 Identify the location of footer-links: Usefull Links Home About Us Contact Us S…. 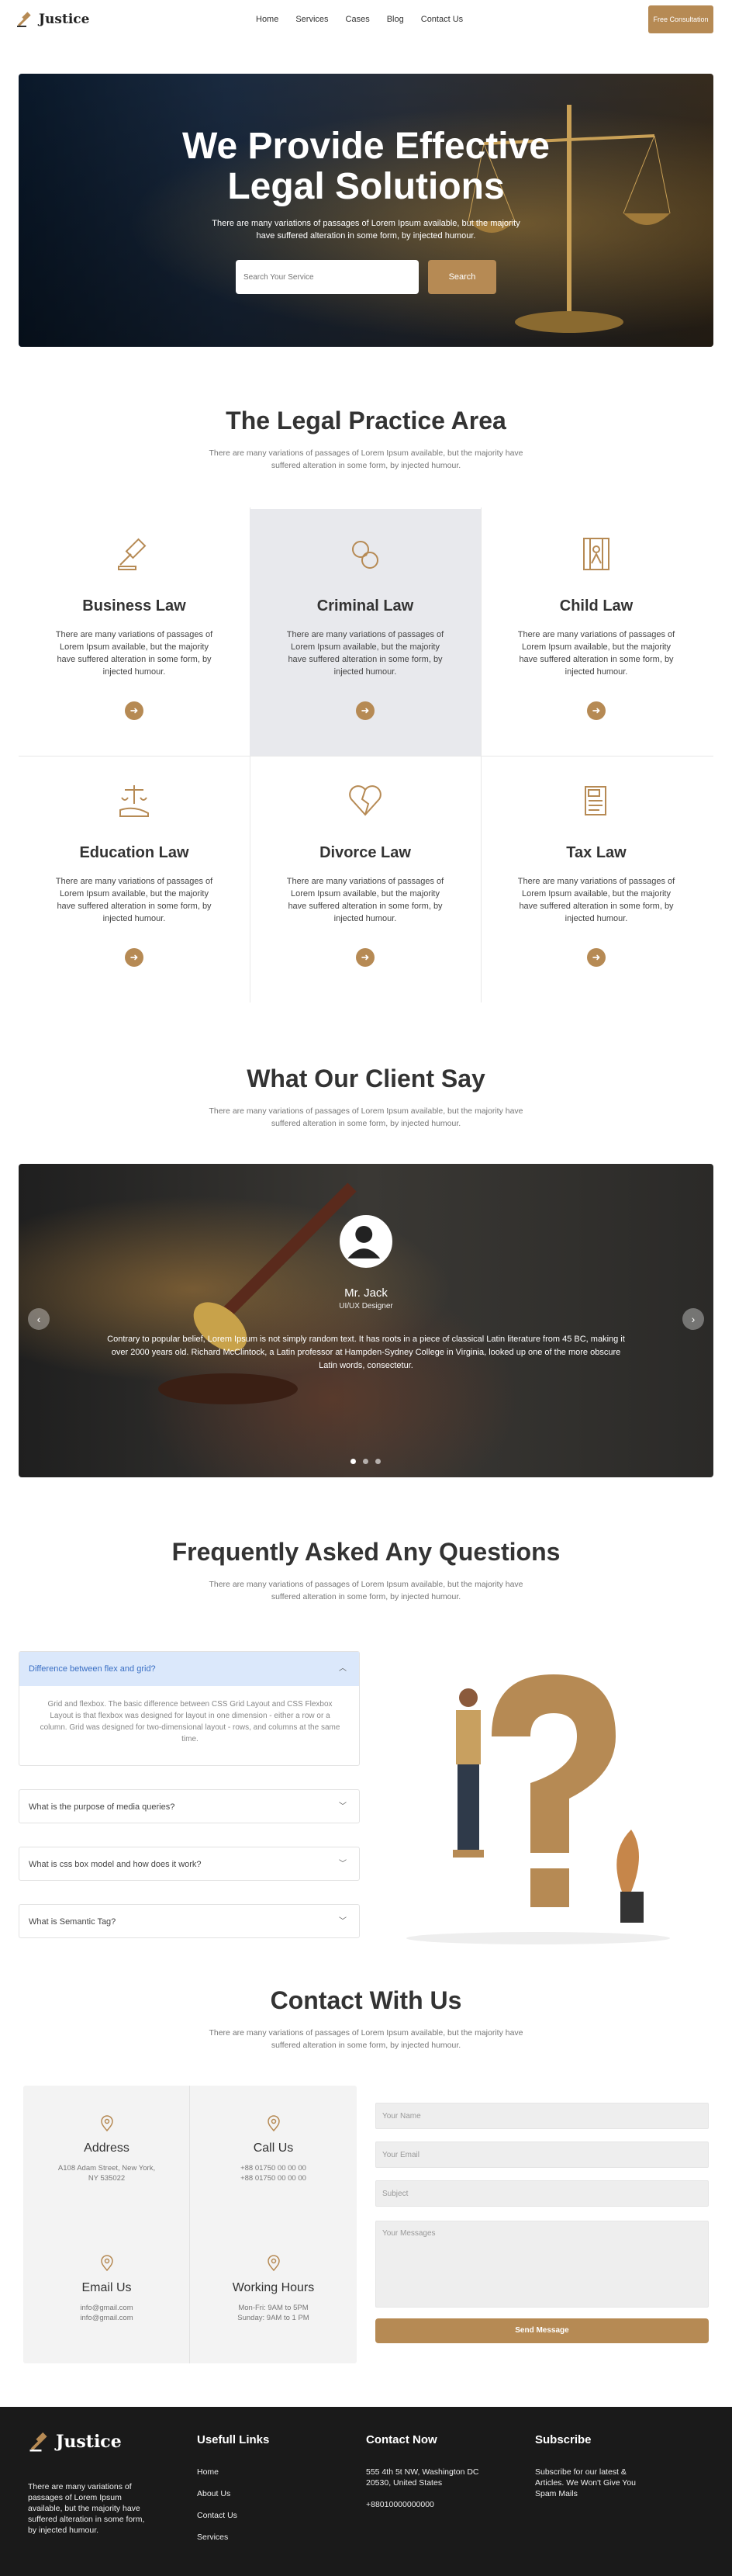
(233, 2493).